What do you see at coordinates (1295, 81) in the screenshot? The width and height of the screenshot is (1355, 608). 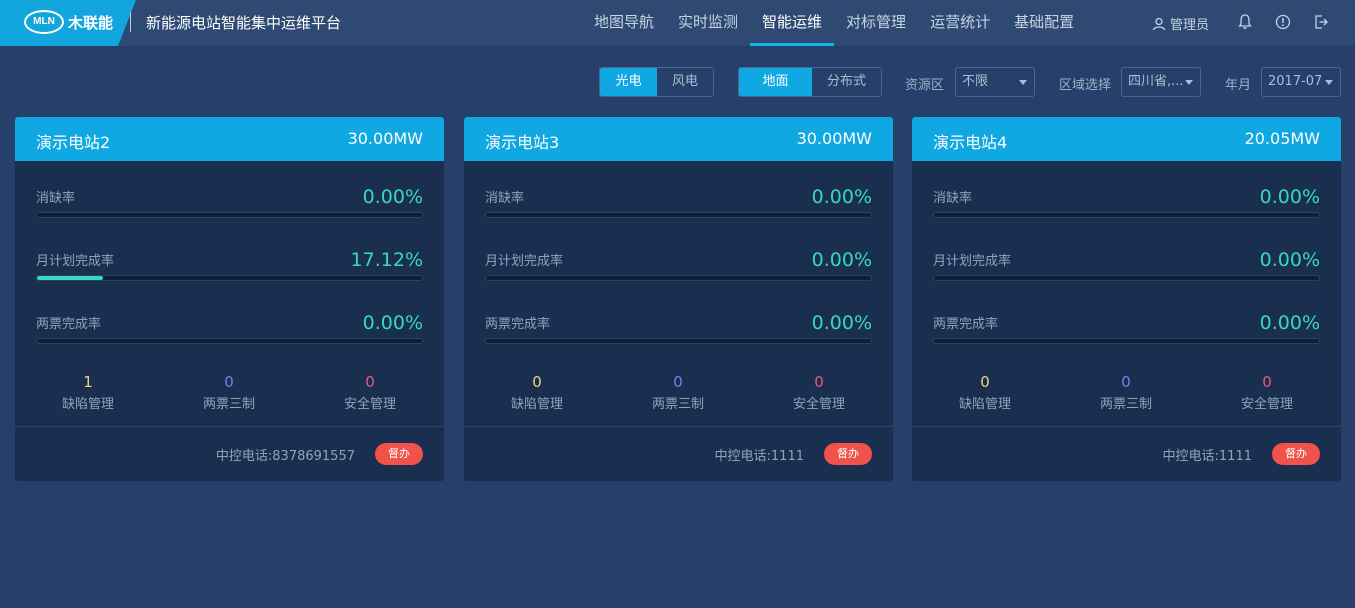 I see `month-select-value: 2017-07` at bounding box center [1295, 81].